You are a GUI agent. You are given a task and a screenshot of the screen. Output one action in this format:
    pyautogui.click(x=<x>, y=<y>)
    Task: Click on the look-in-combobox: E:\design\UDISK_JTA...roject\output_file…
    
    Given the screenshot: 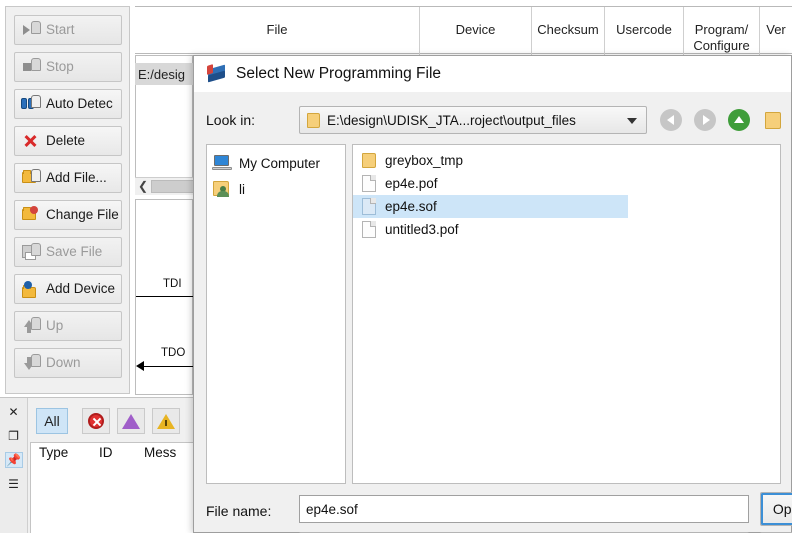 What is the action you would take?
    pyautogui.click(x=473, y=120)
    